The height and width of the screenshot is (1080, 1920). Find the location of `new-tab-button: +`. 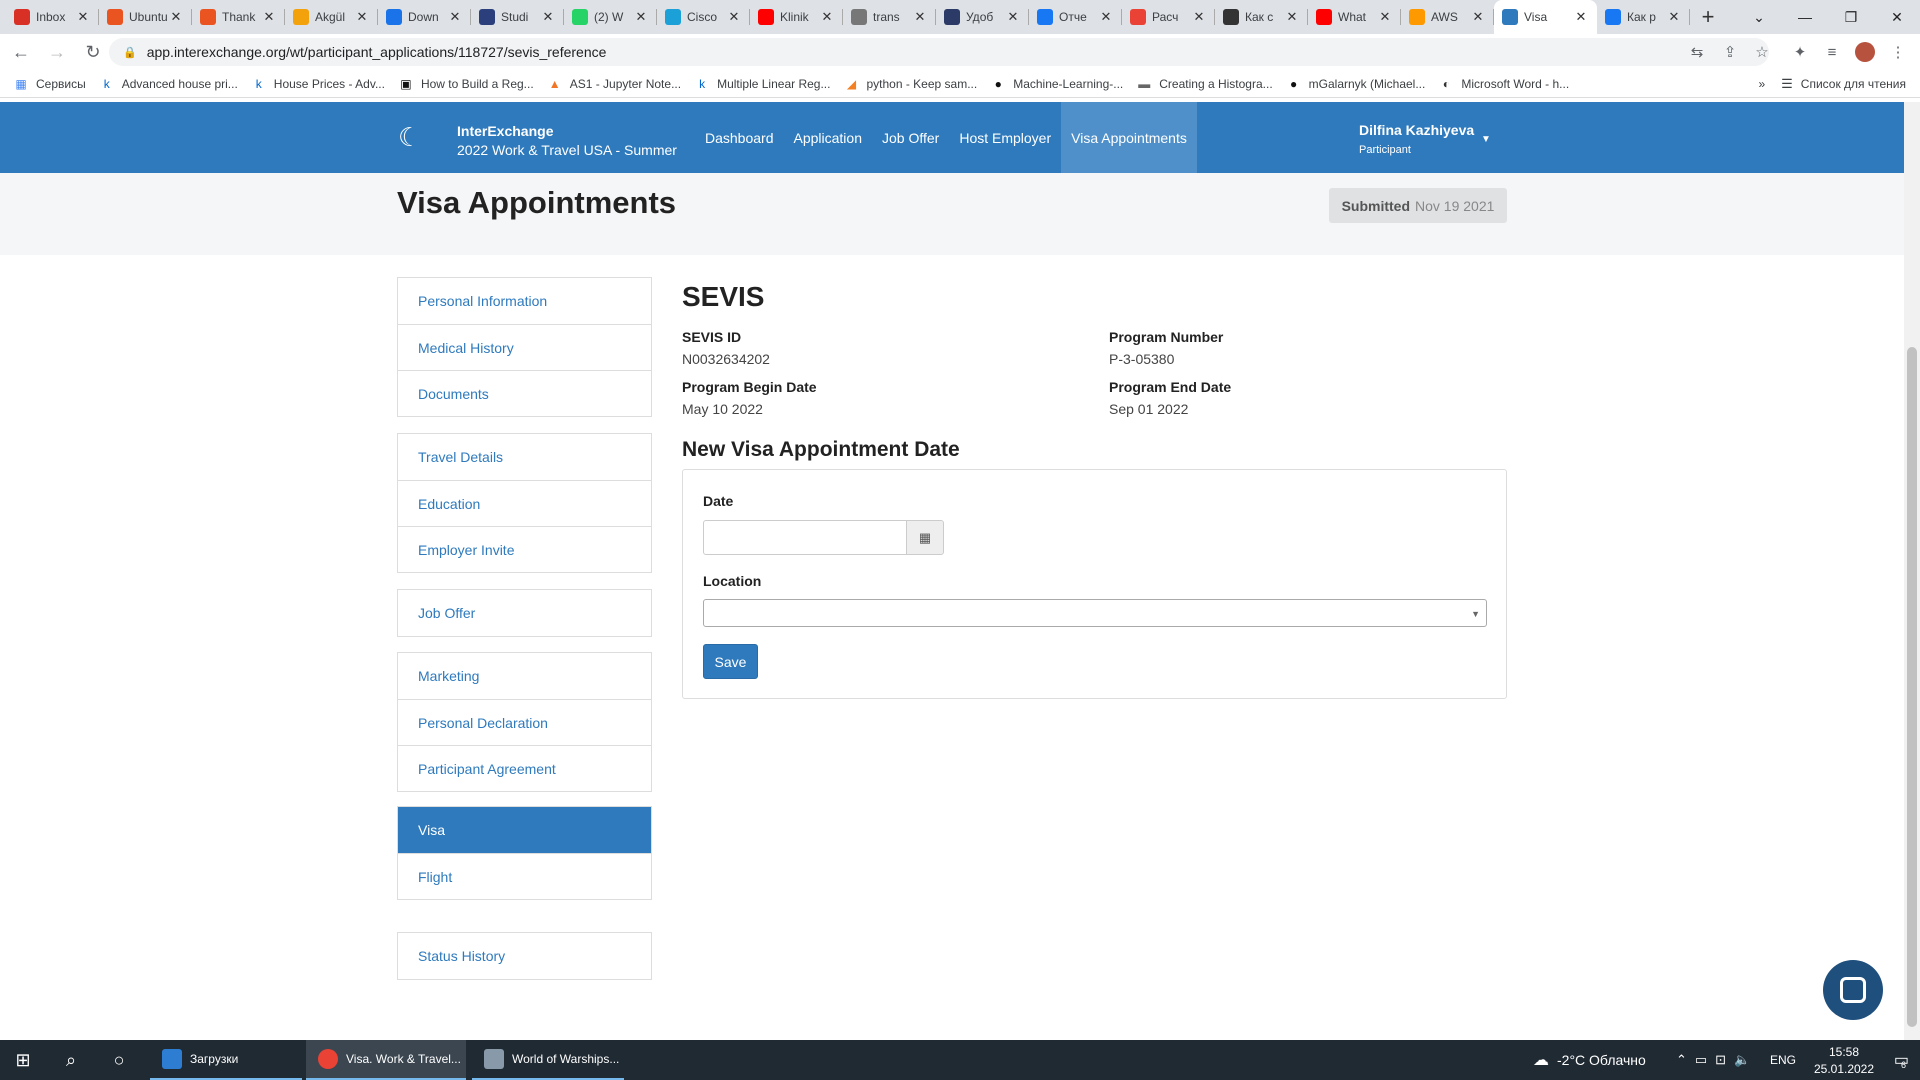

new-tab-button: + is located at coordinates (1708, 17).